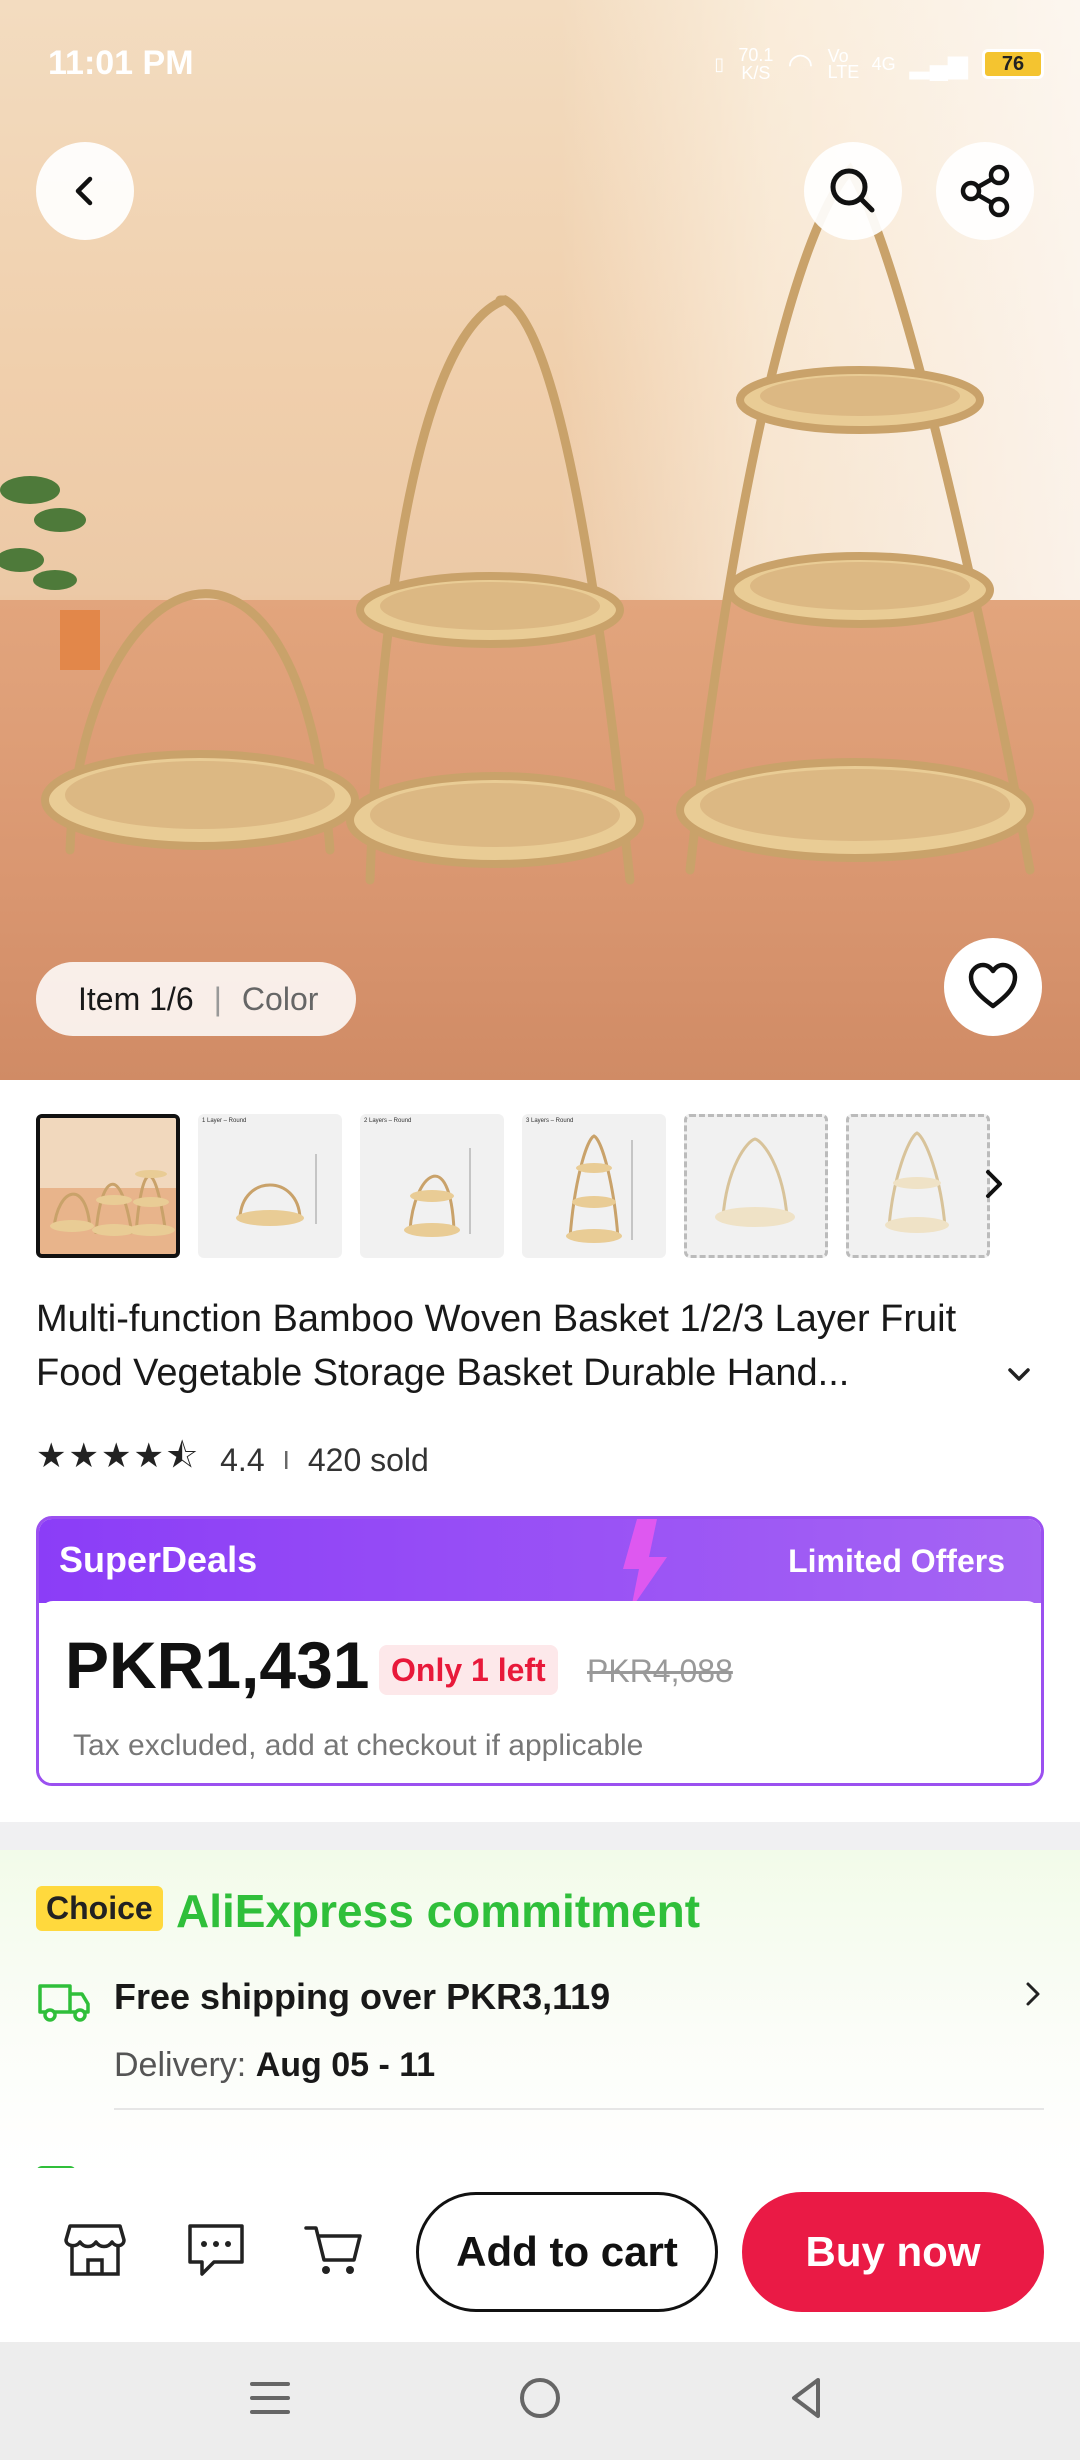 The image size is (1080, 2460). Describe the element at coordinates (579, 2109) in the screenshot. I see `shipping-divider` at that location.